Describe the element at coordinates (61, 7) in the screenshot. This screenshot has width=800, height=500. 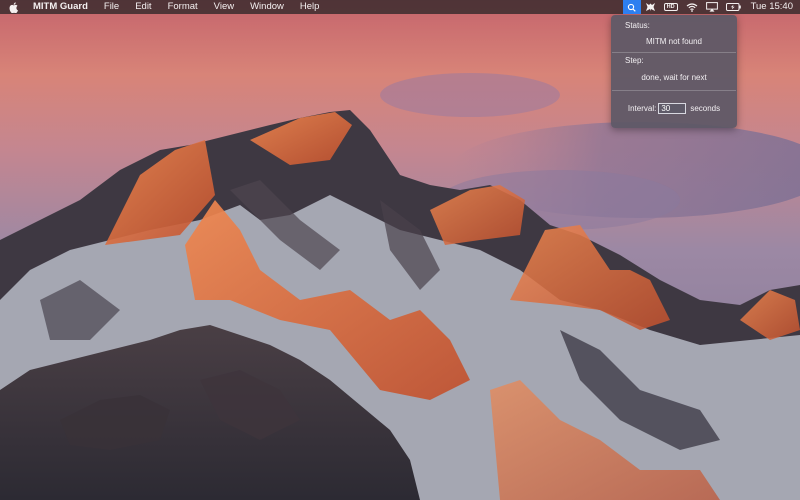
I see `app-menu: MITM Guard` at that location.